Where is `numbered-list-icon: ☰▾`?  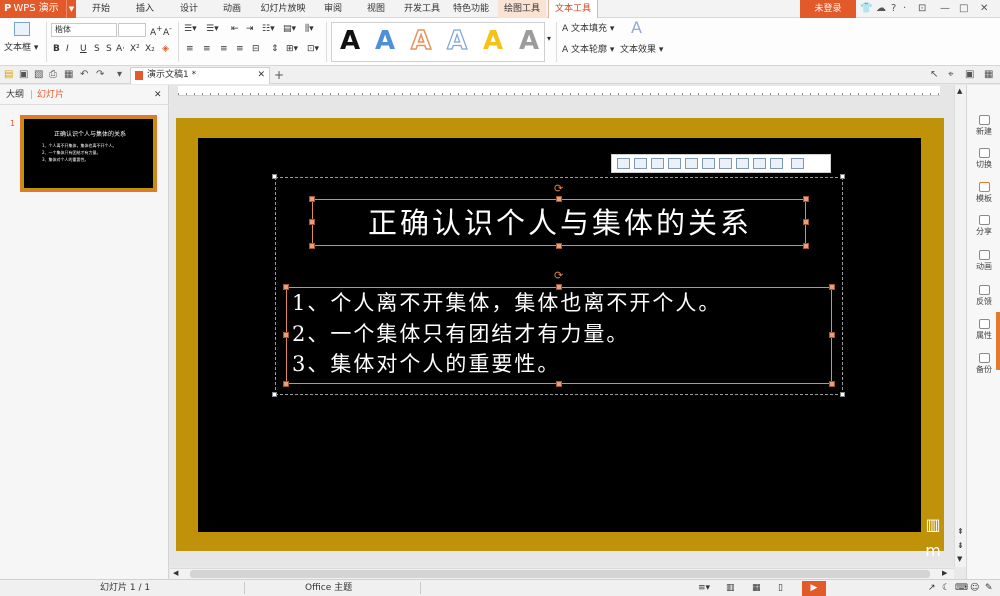
numbered-list-icon: ☰▾ is located at coordinates (212, 29).